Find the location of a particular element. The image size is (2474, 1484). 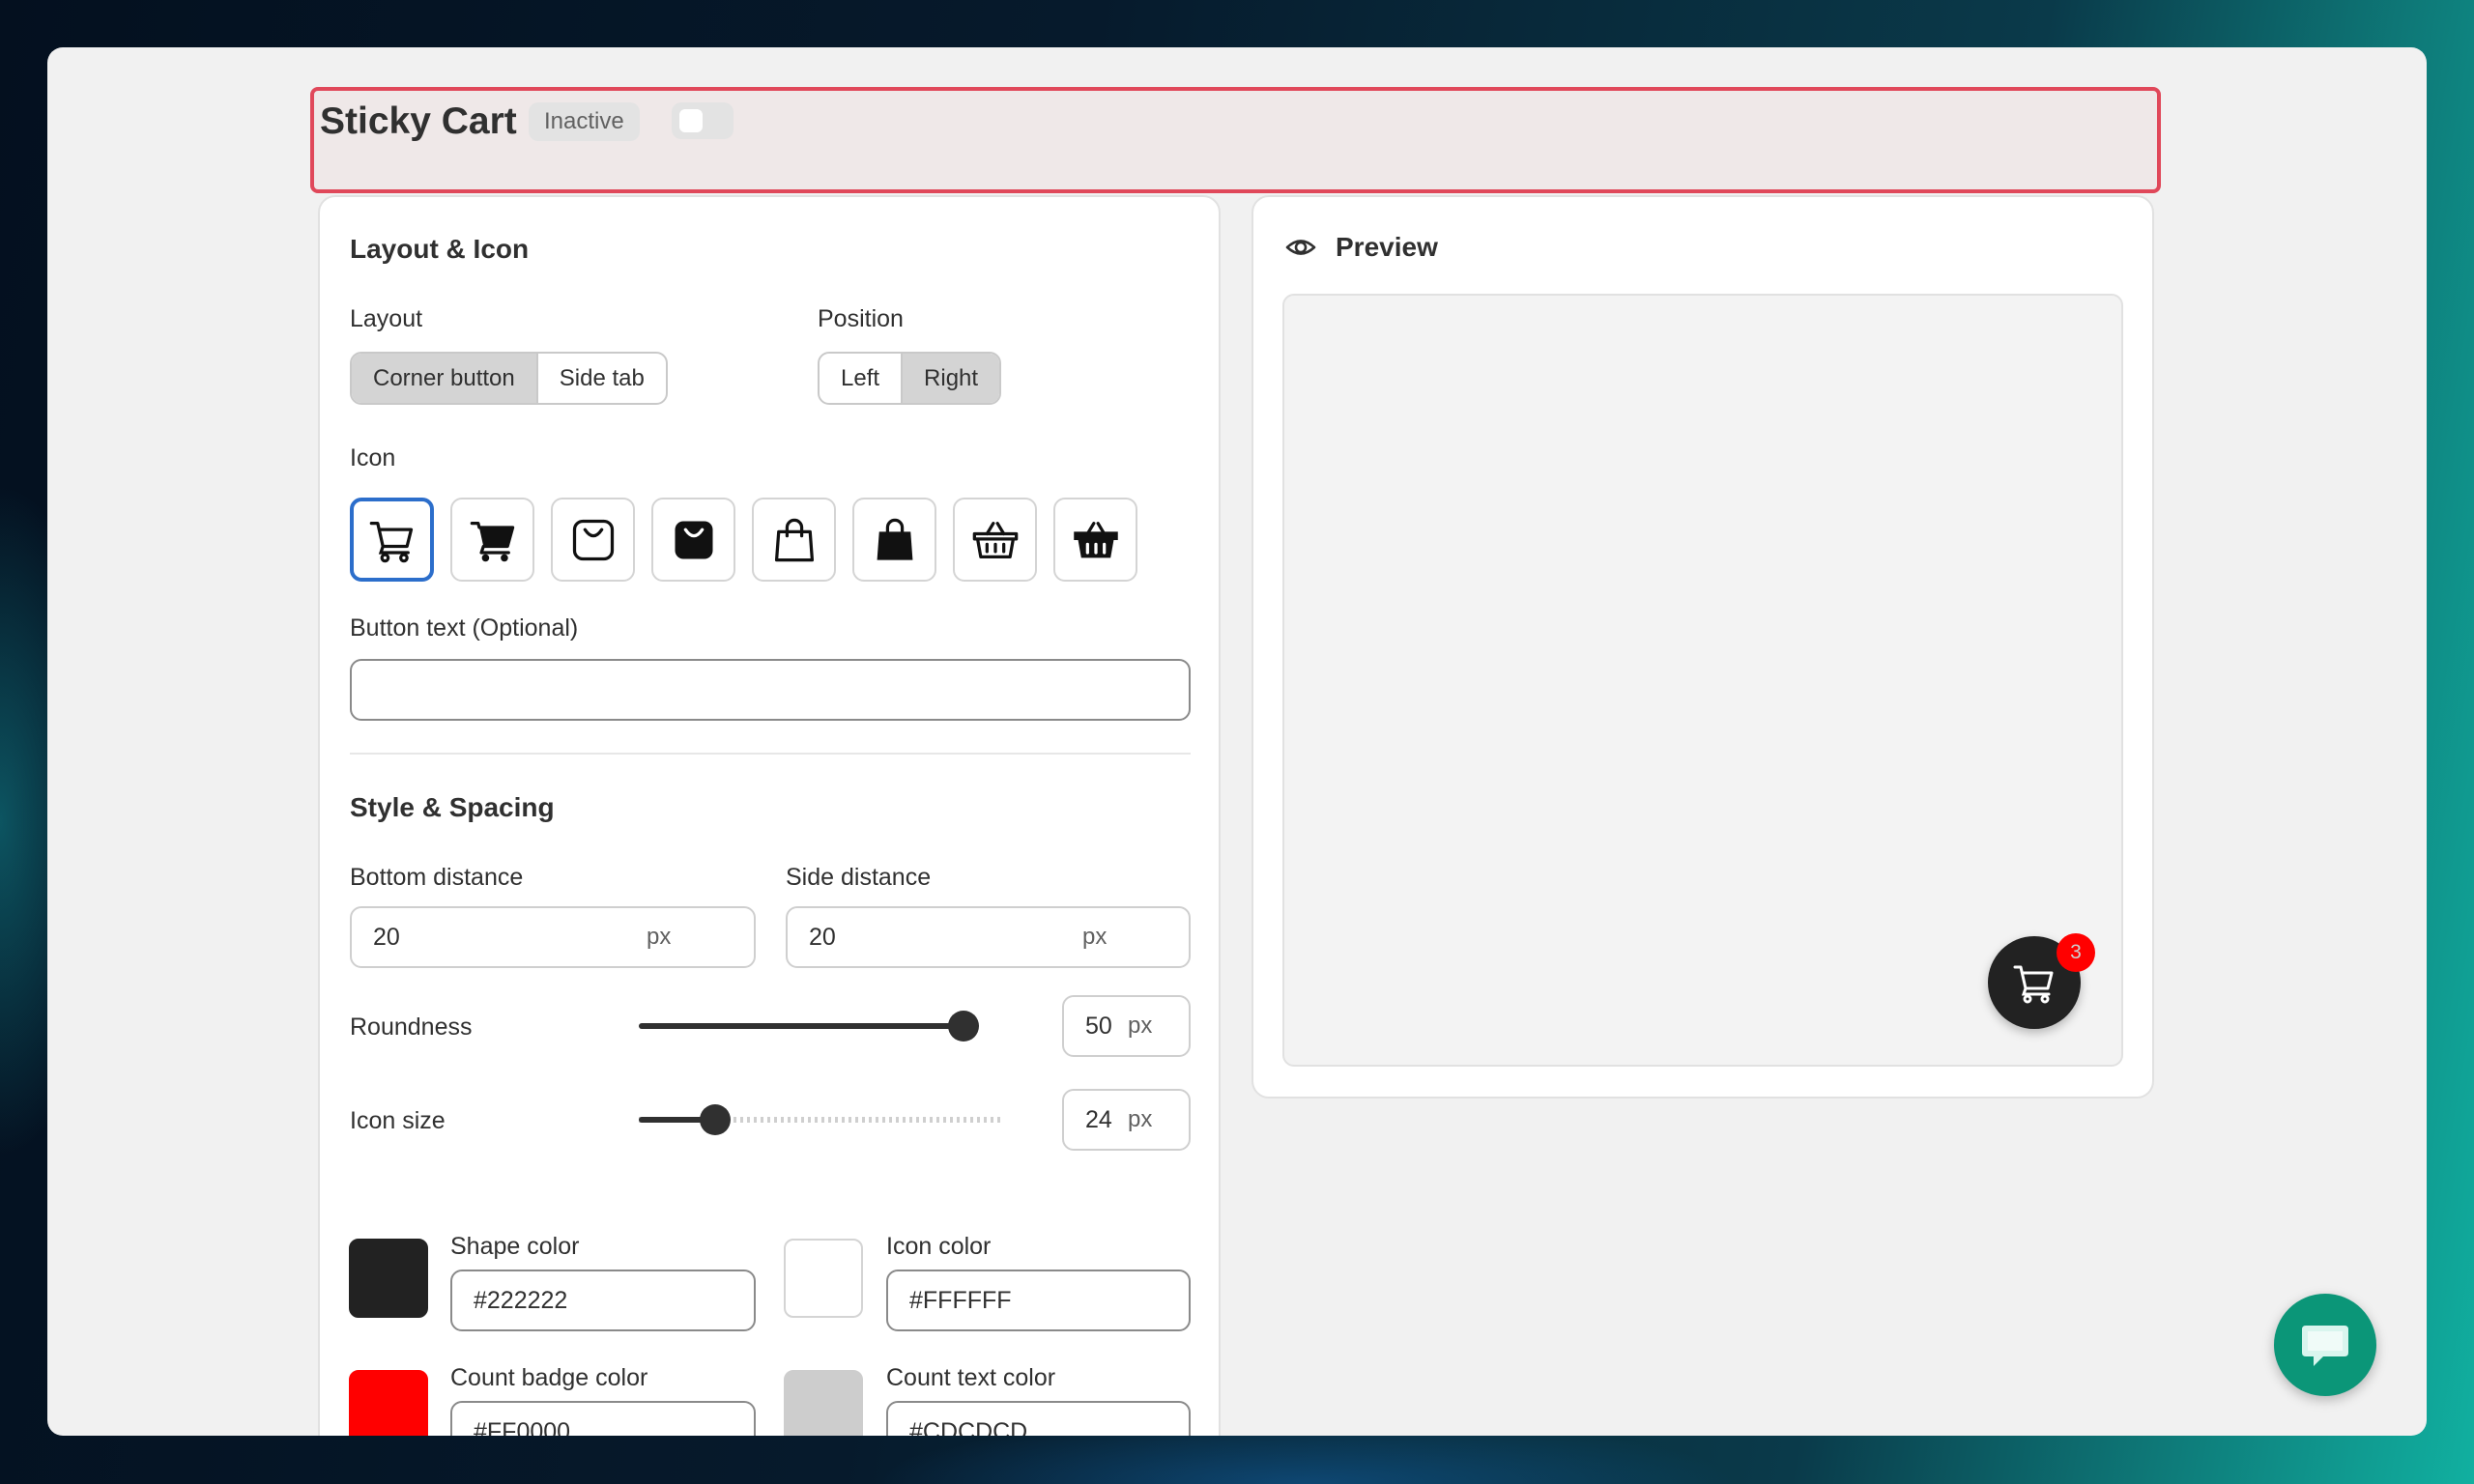

icon-option-cart-outline is located at coordinates (392, 540).